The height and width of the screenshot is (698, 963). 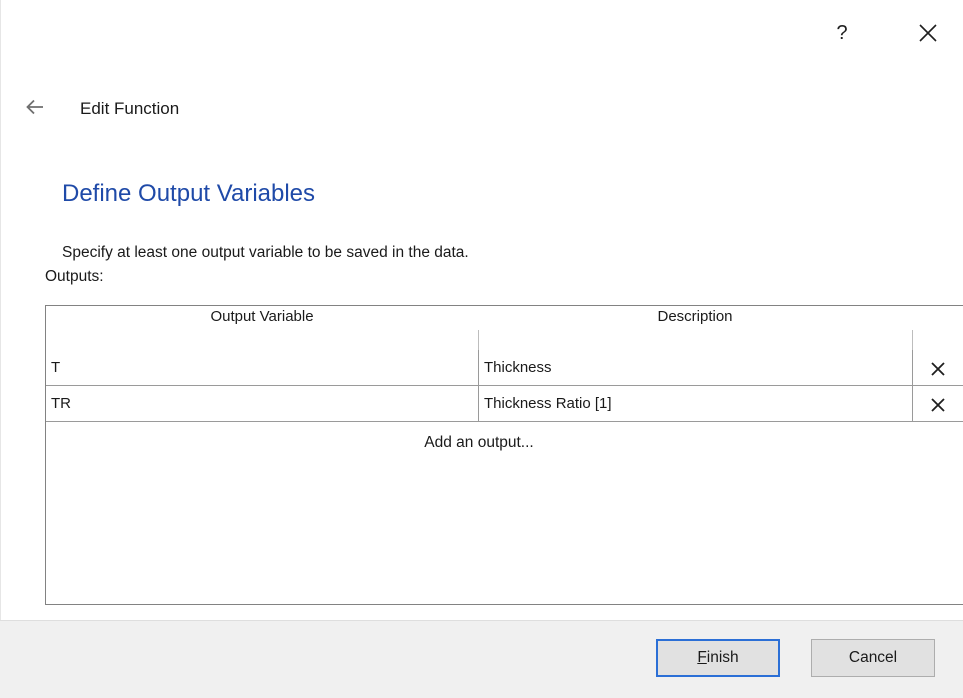 What do you see at coordinates (262, 368) in the screenshot?
I see `output-variable-cell: T` at bounding box center [262, 368].